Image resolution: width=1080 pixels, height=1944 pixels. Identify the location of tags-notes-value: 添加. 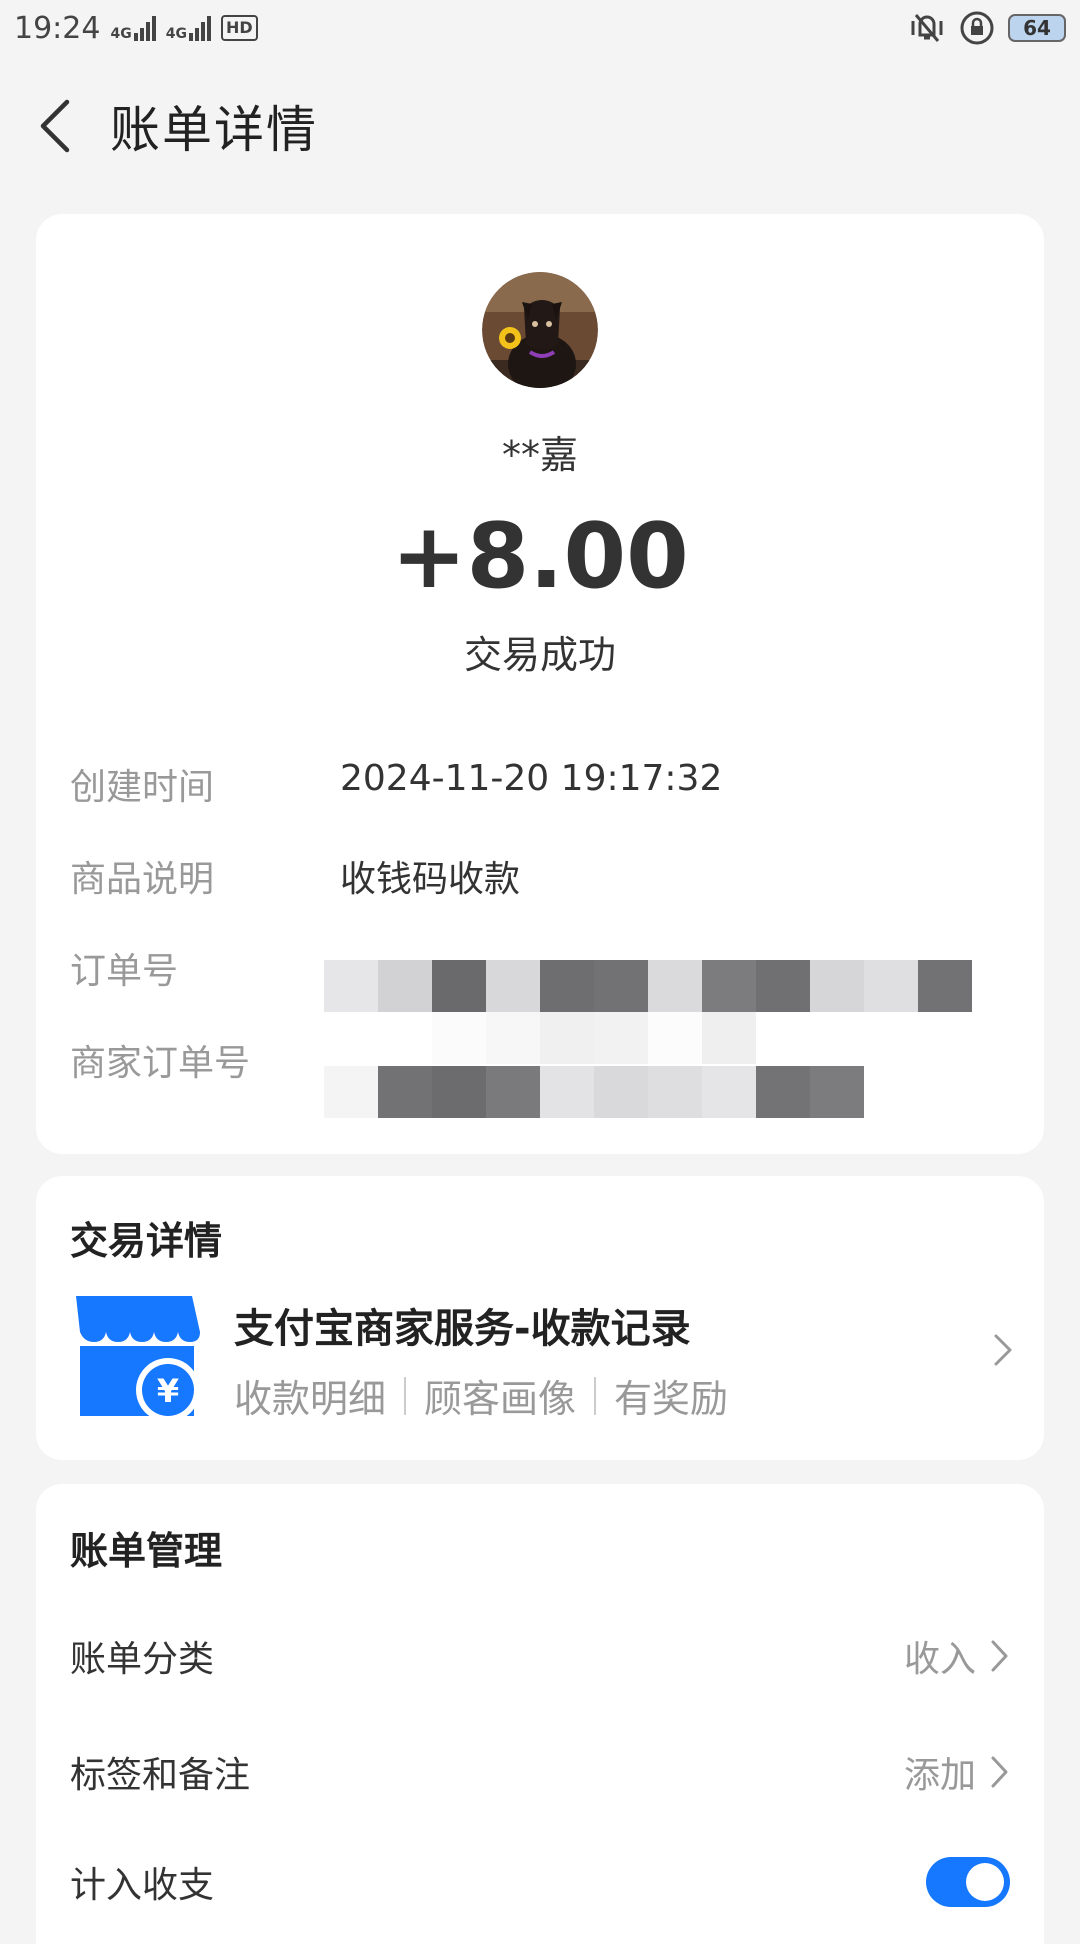
(939, 1775).